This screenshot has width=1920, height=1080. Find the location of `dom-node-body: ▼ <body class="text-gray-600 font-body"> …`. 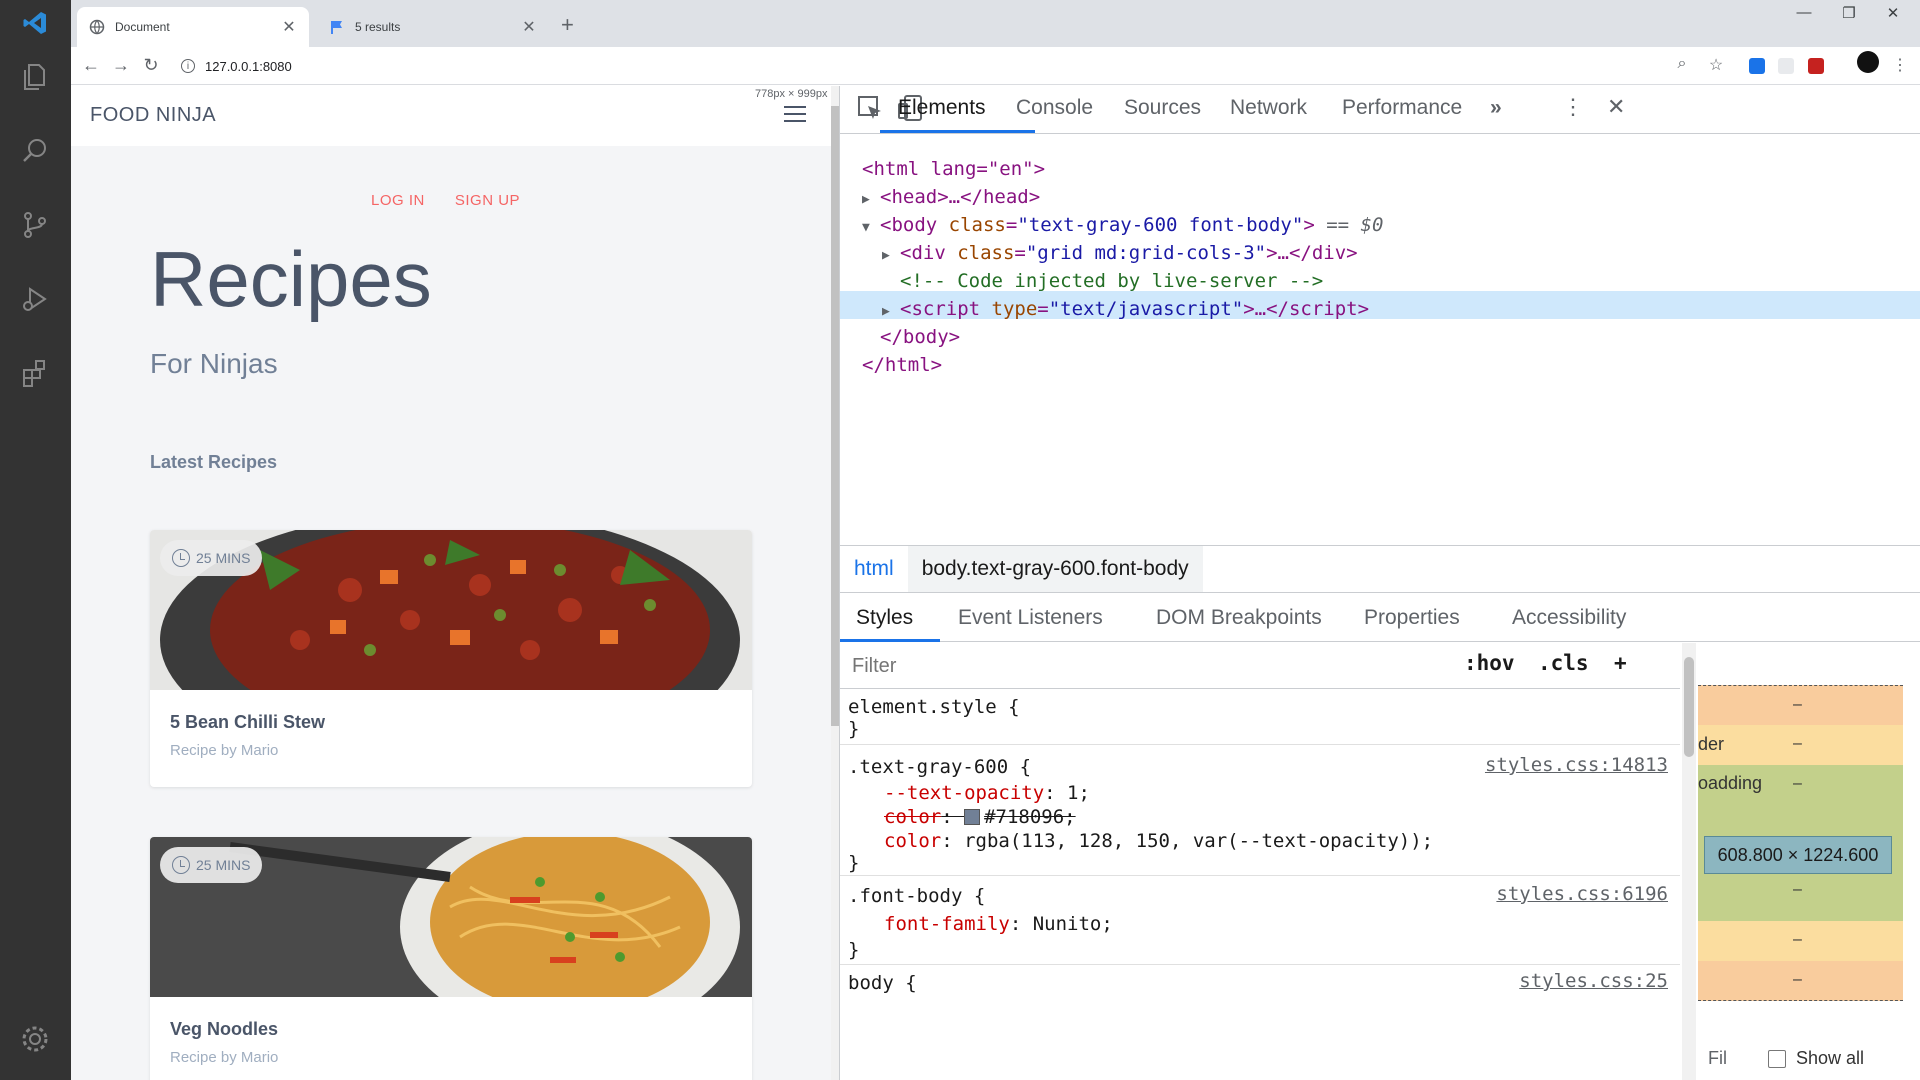

dom-node-body: ▼ <body class="text-gray-600 font-body"> … is located at coordinates (1122, 225).